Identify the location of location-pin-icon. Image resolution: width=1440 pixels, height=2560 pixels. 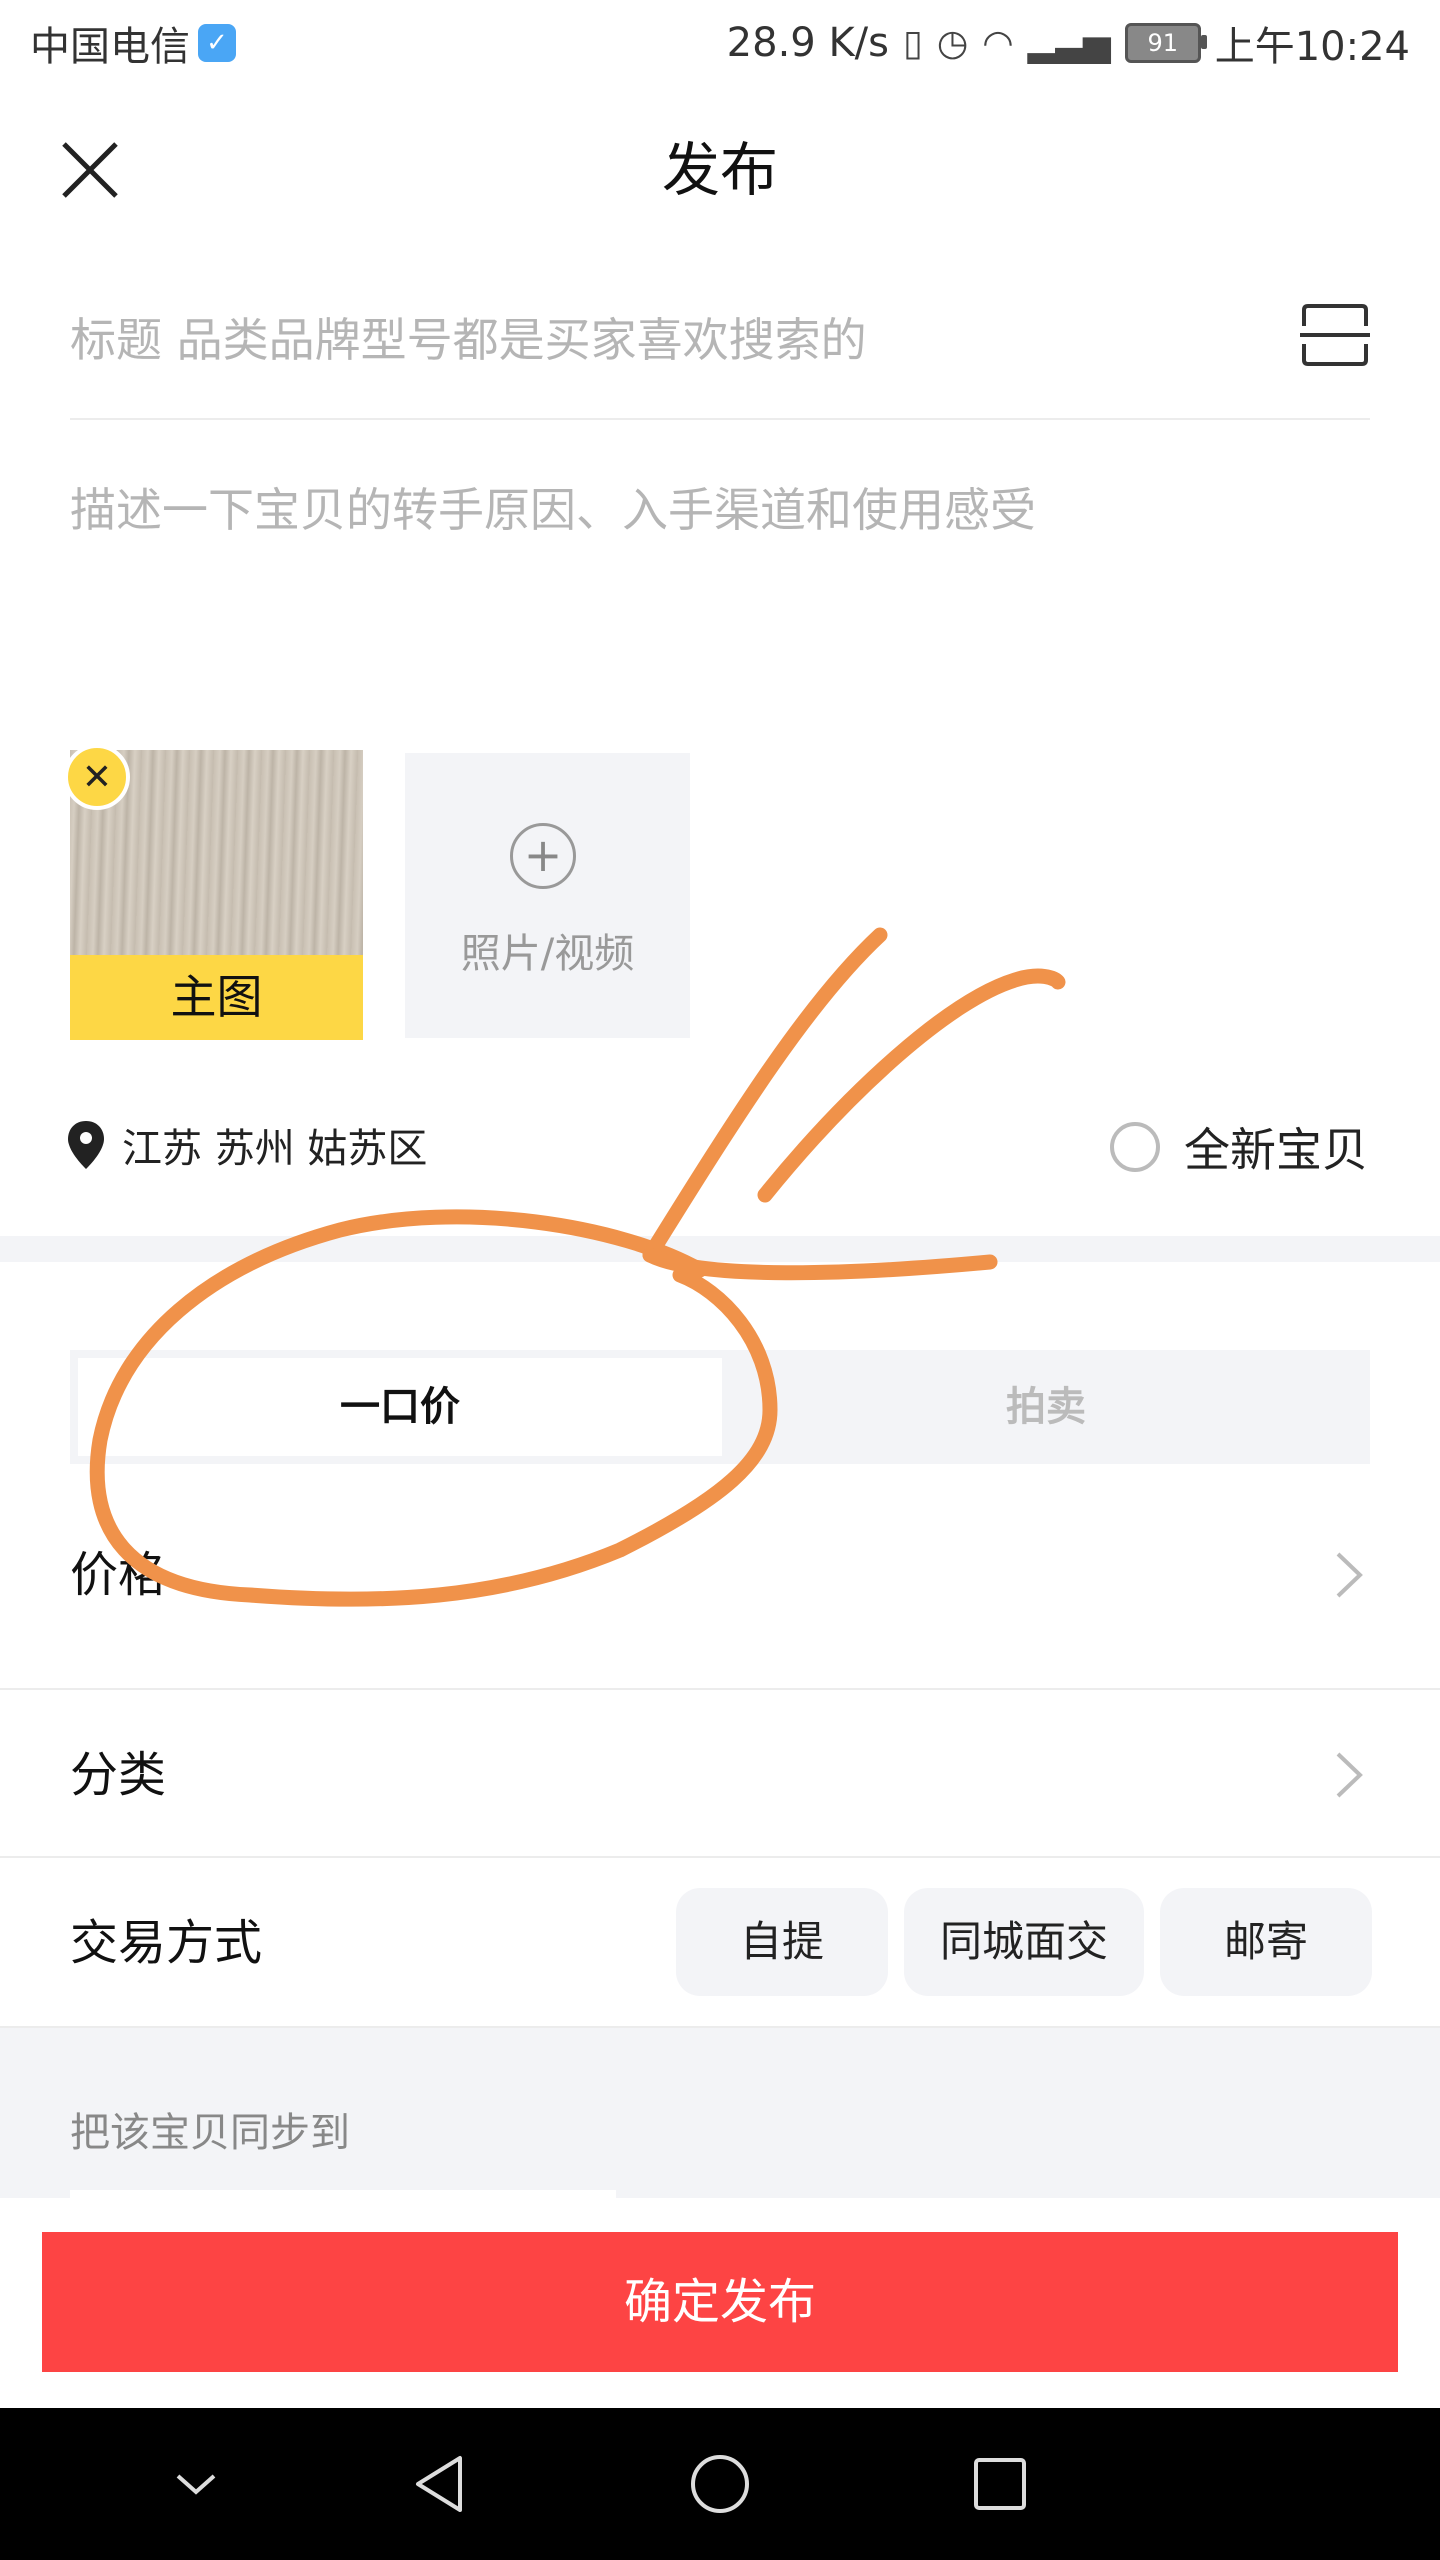
(86, 1145).